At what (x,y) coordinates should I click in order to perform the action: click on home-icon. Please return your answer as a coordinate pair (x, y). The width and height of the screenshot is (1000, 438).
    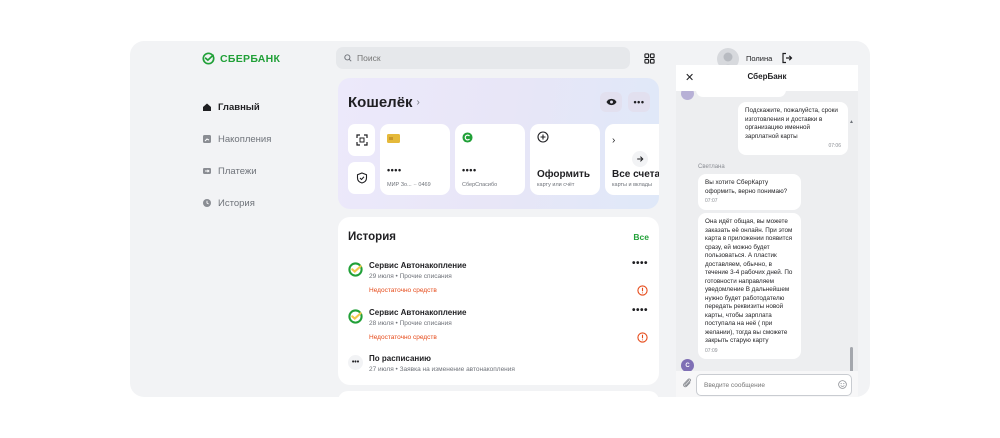
    Looking at the image, I should click on (207, 107).